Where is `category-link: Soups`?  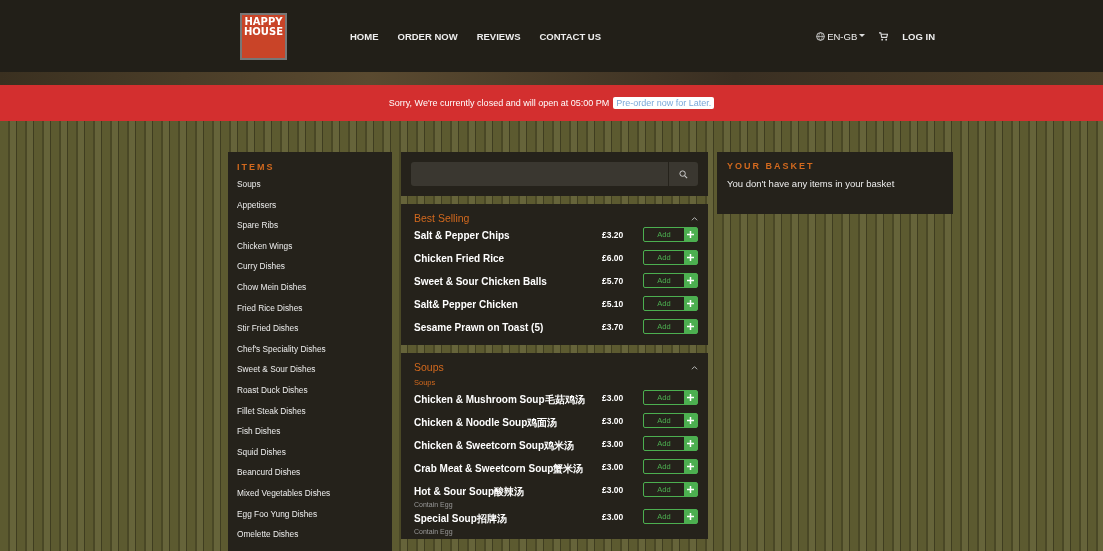 category-link: Soups is located at coordinates (310, 189).